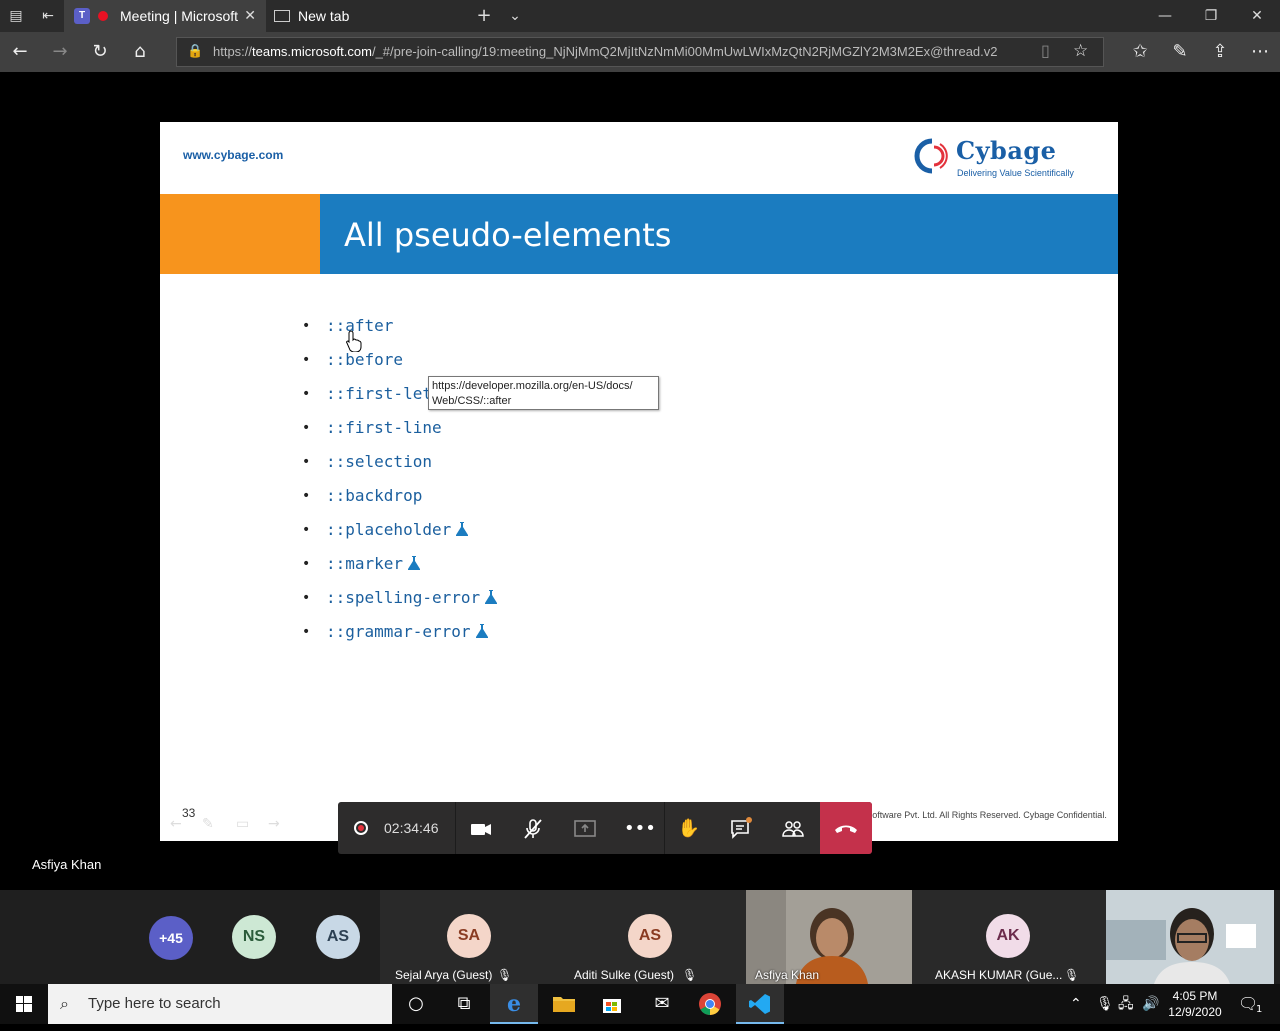 The image size is (1280, 1031). I want to click on title-bar-orange, so click(240, 234).